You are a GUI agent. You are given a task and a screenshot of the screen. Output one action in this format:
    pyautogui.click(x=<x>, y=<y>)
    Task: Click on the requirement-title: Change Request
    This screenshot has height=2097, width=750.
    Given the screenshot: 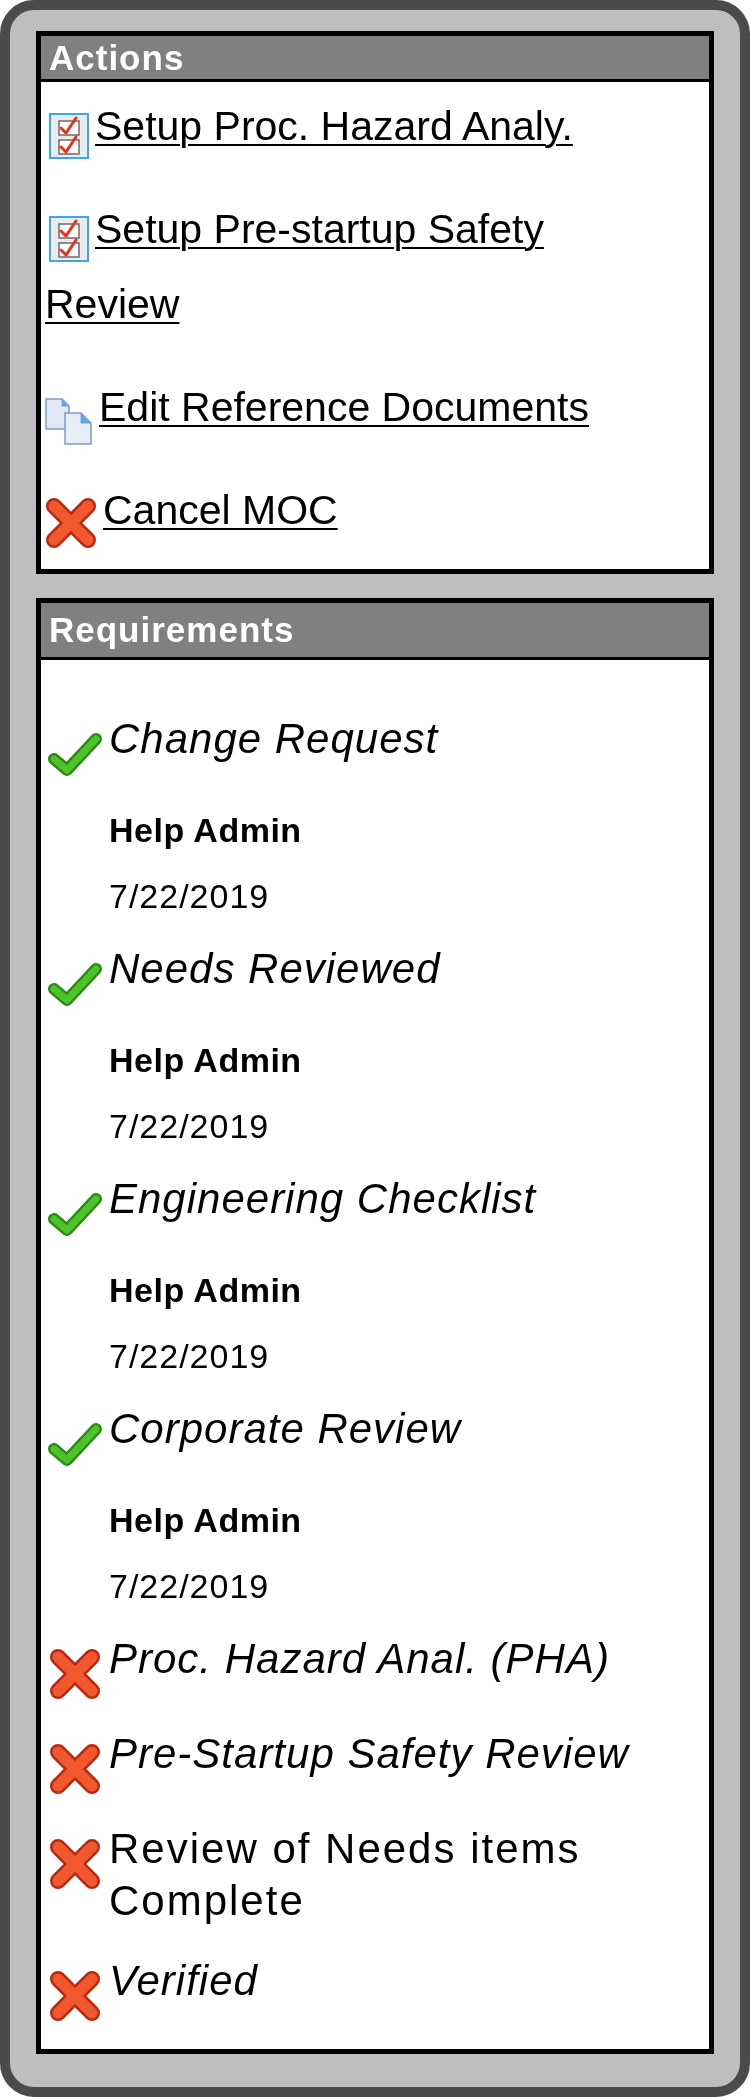 What is the action you would take?
    pyautogui.click(x=274, y=739)
    